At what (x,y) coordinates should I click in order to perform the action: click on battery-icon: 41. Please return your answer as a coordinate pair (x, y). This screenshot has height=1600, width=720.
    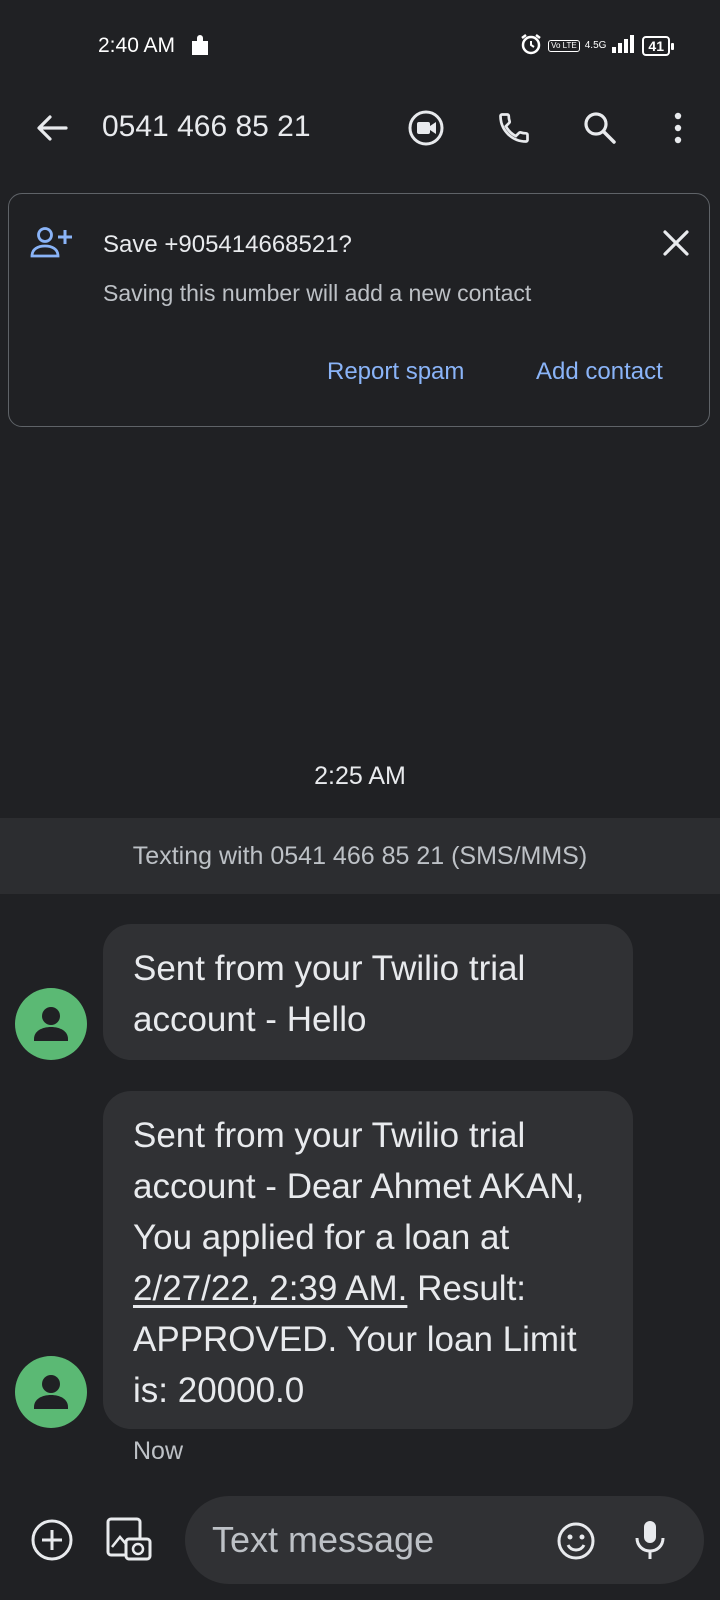
    Looking at the image, I should click on (658, 45).